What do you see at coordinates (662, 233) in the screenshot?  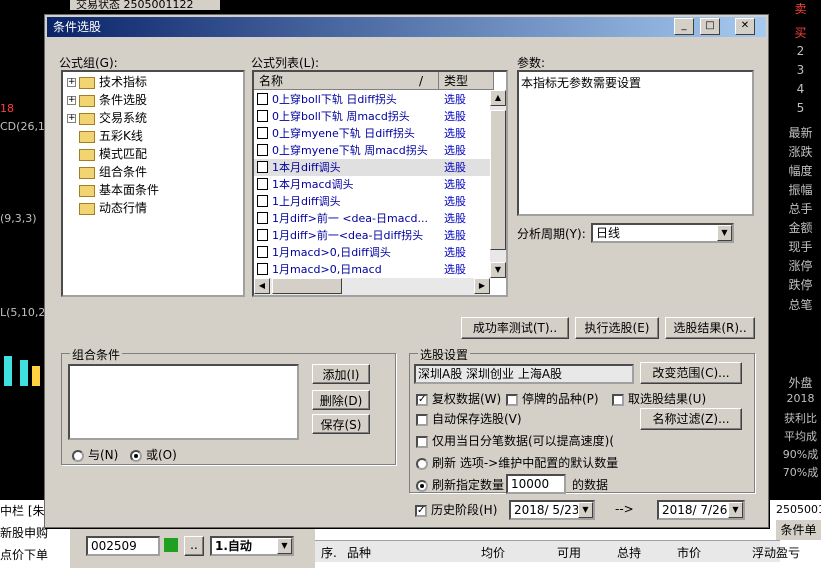 I see `period-select: 日线 ▼` at bounding box center [662, 233].